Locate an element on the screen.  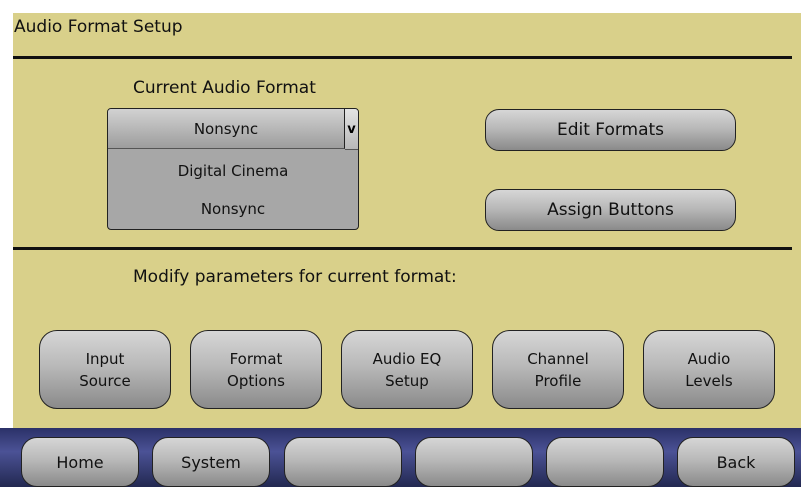
assign-buttons-button: Assign Buttons is located at coordinates (610, 210).